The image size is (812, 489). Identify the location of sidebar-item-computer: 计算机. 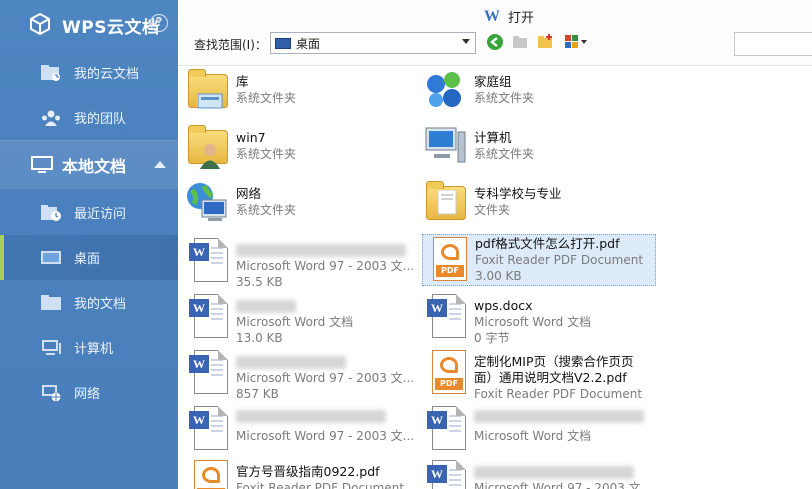
(89, 347).